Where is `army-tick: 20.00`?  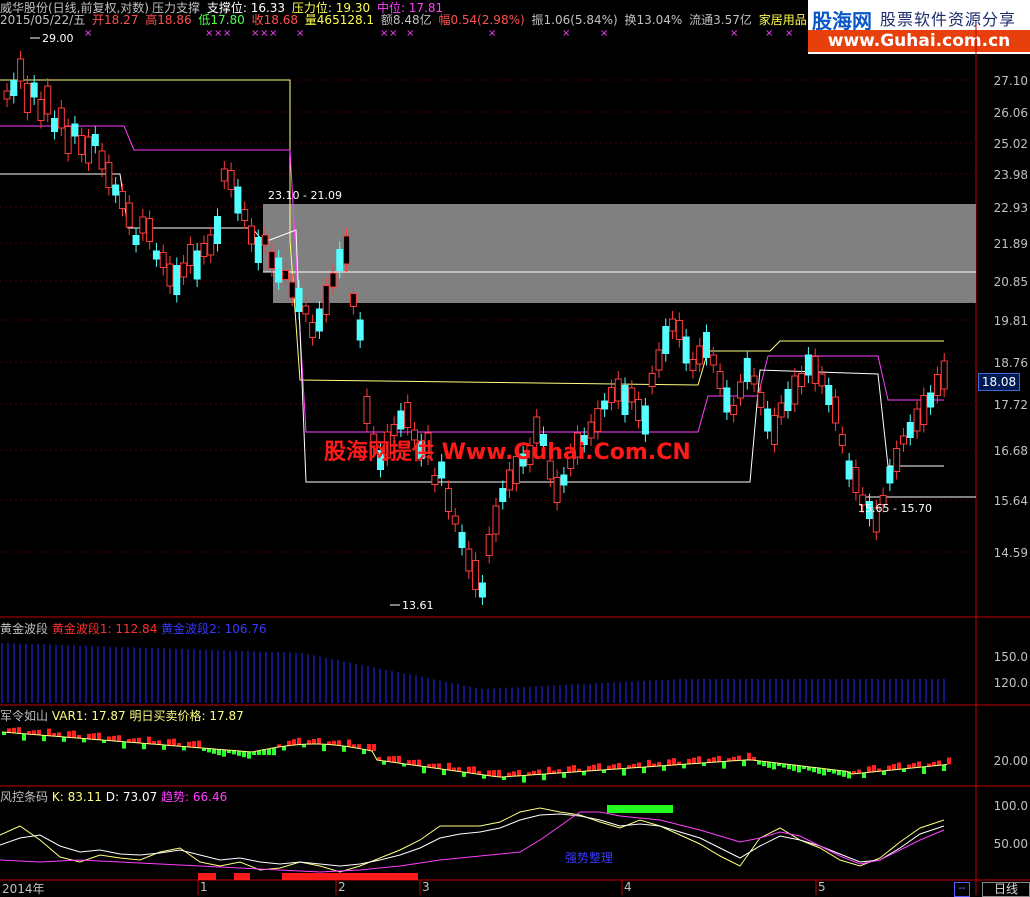 army-tick: 20.00 is located at coordinates (1010, 761).